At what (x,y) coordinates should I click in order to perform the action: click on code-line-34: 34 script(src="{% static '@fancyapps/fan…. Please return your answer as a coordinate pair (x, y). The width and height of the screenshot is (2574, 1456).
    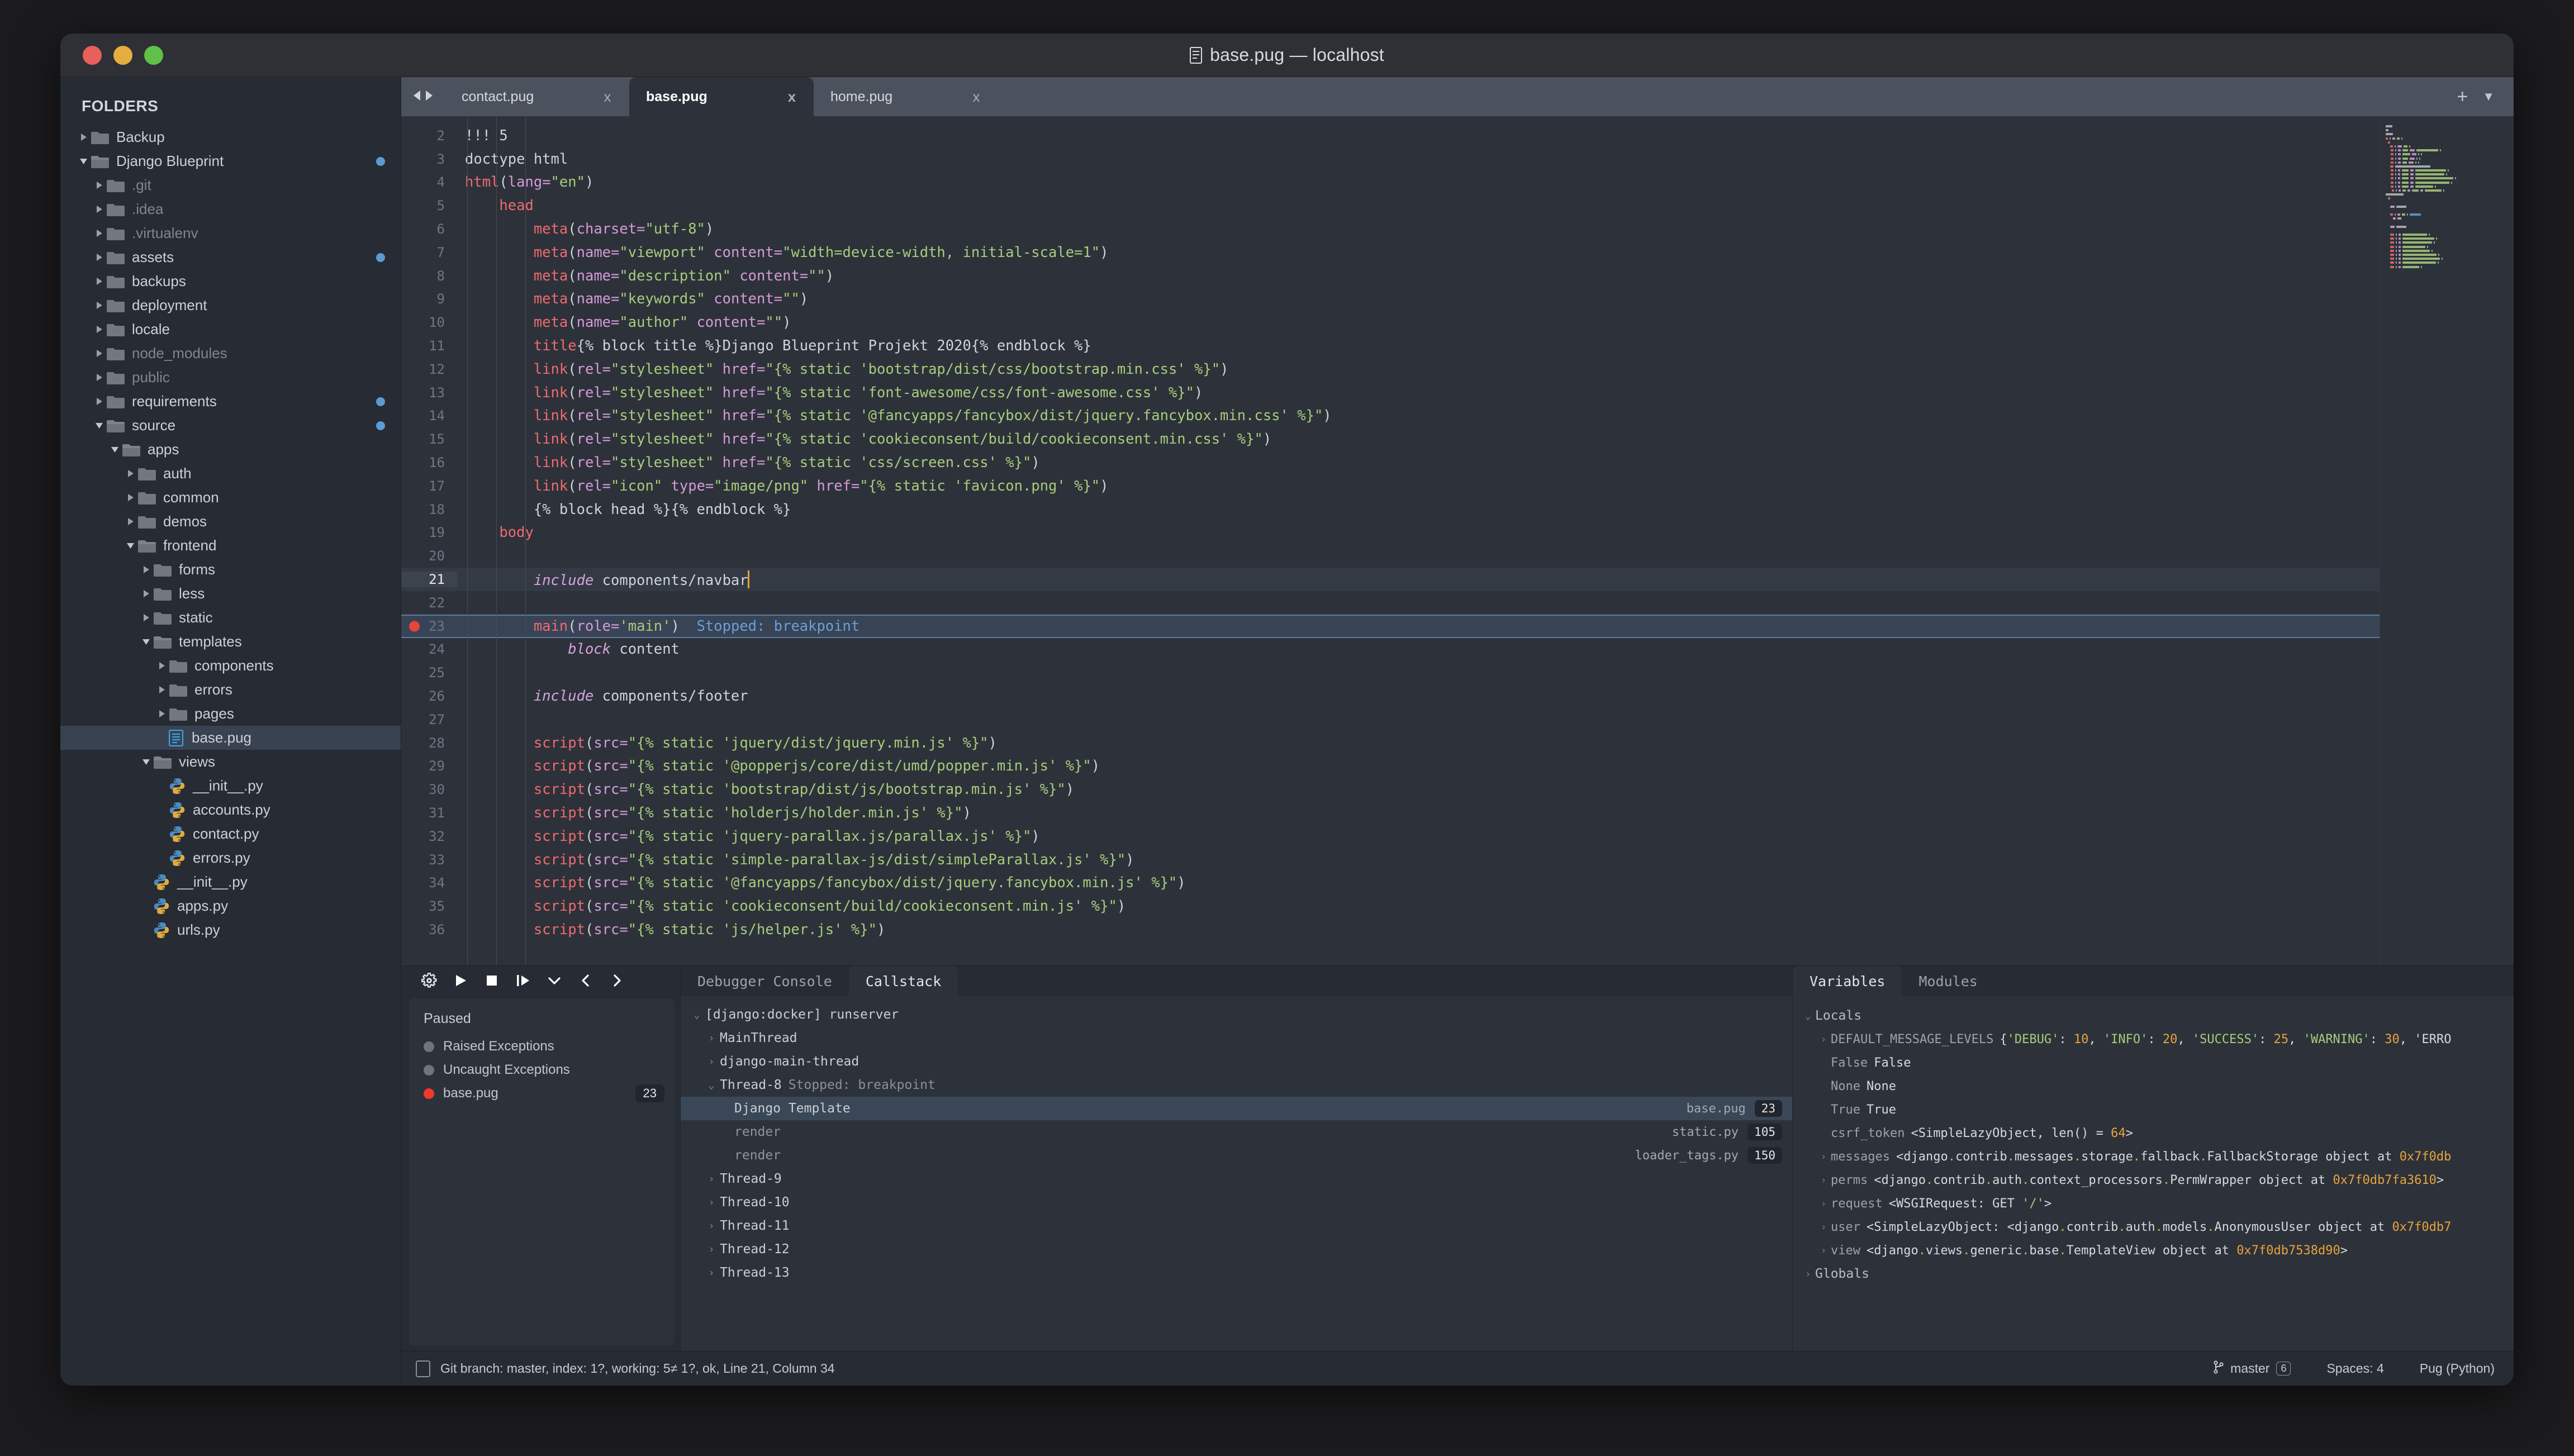
    Looking at the image, I should click on (1390, 883).